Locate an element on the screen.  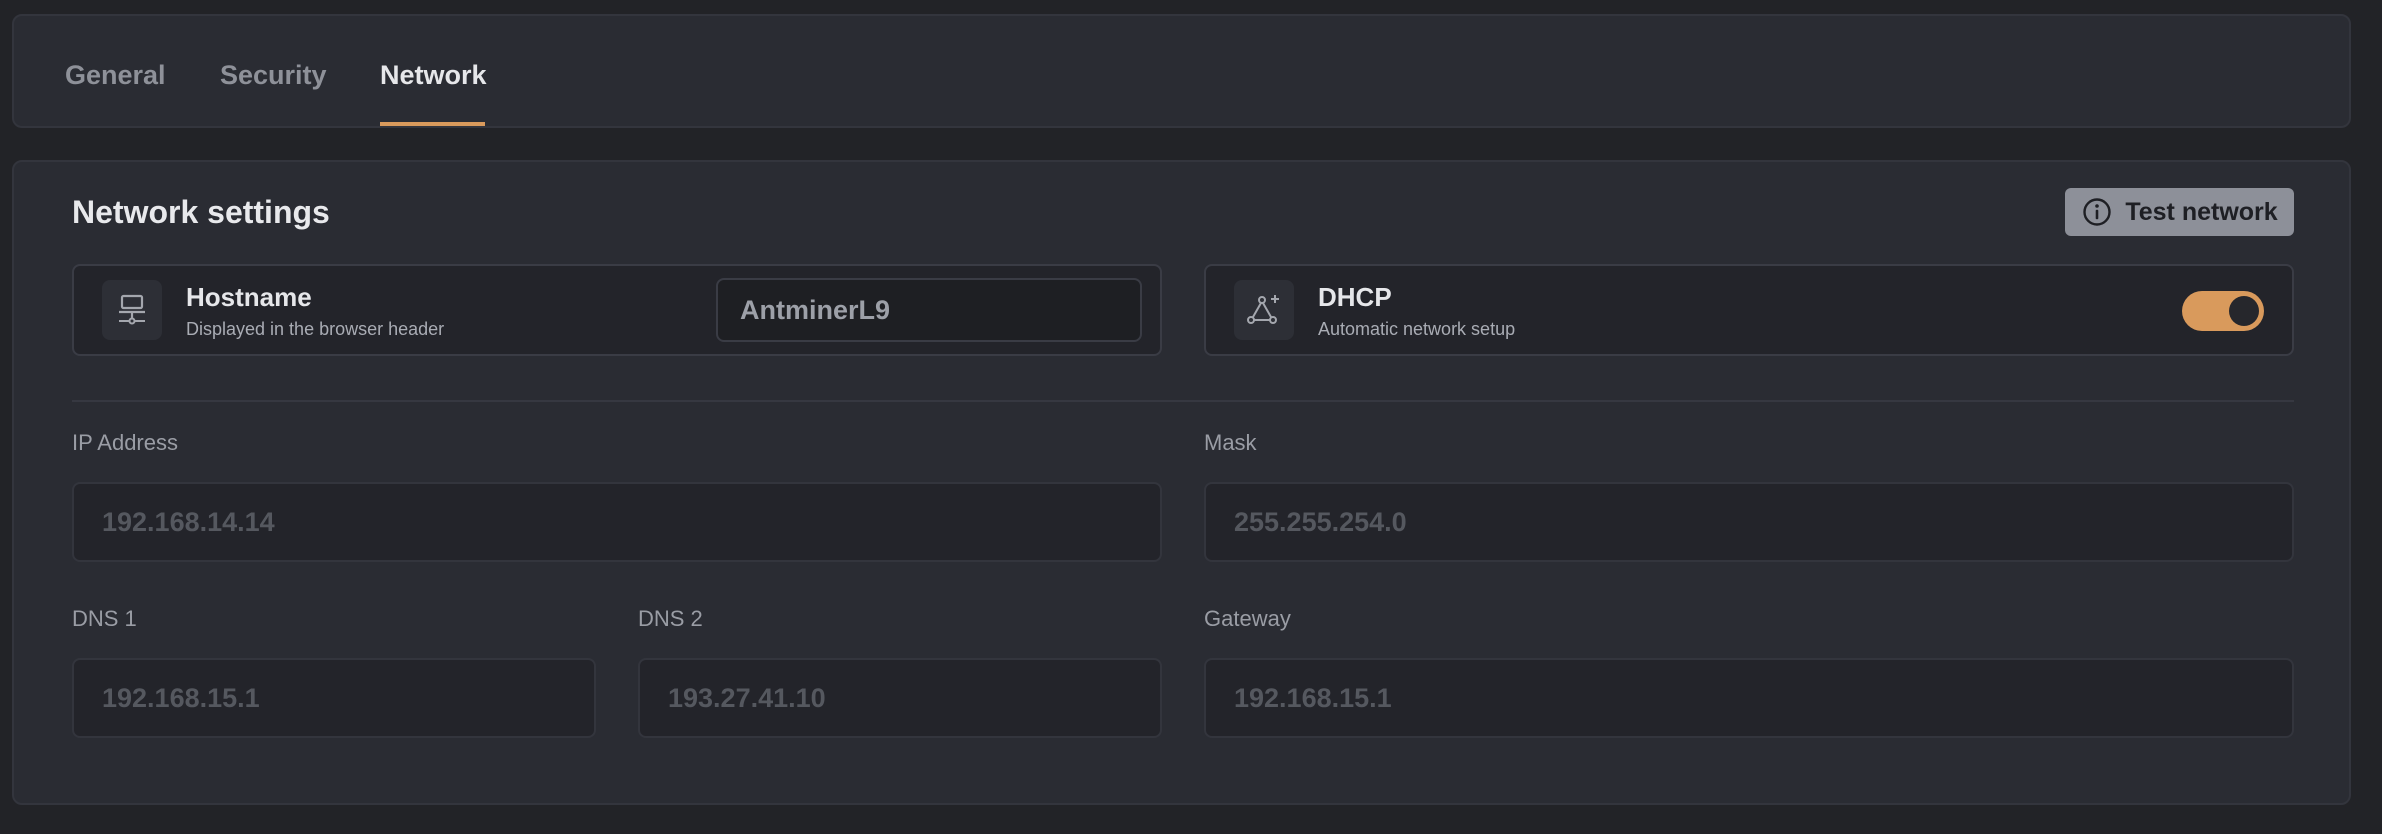
gateway-label: Gateway is located at coordinates (1247, 618).